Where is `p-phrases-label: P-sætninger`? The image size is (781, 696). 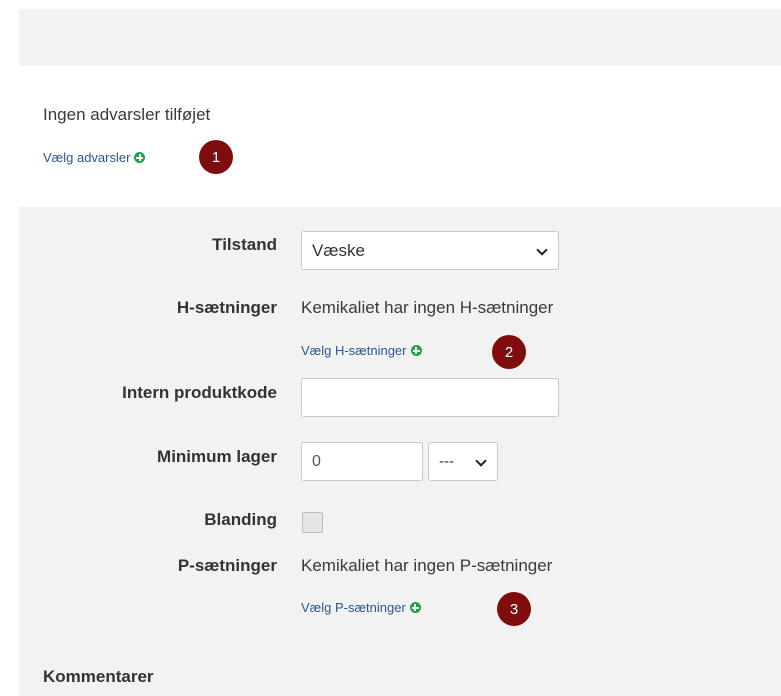 p-phrases-label: P-sætninger is located at coordinates (227, 565).